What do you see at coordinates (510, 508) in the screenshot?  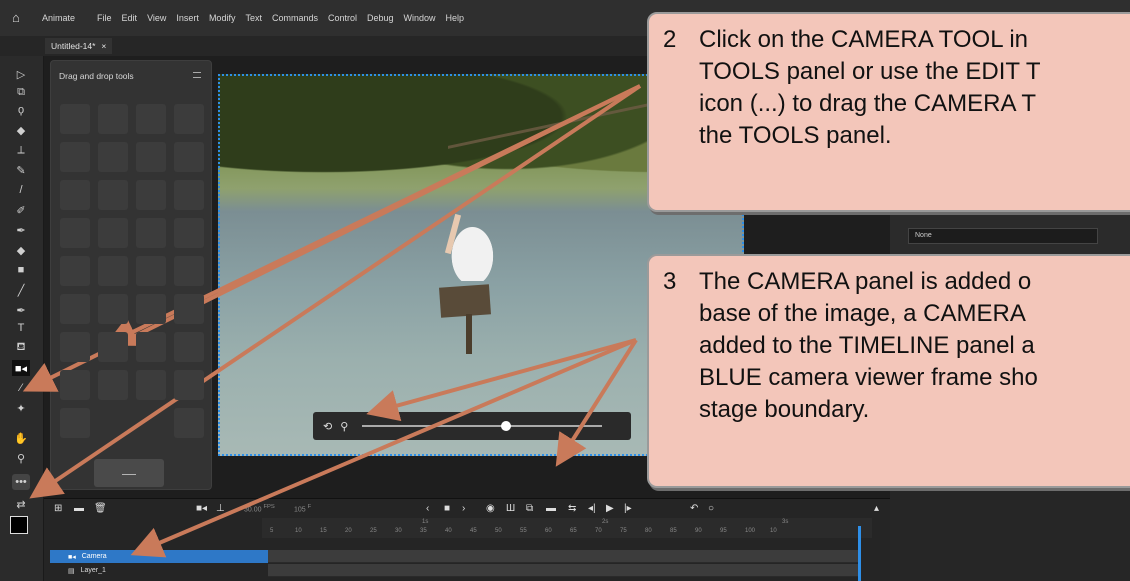 I see `edit-multiple-icon: Ш` at bounding box center [510, 508].